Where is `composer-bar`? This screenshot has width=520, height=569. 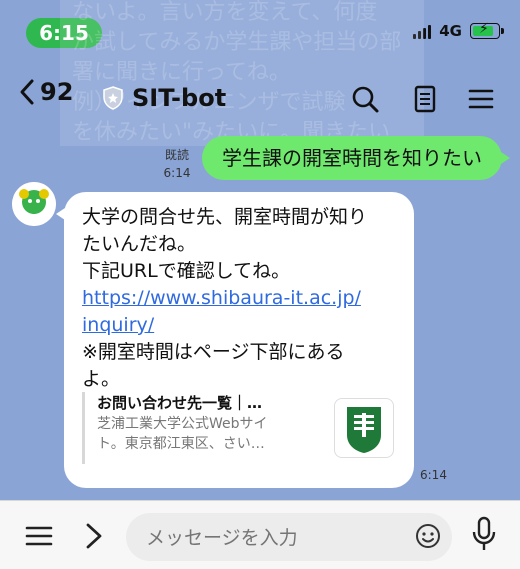 composer-bar is located at coordinates (260, 534).